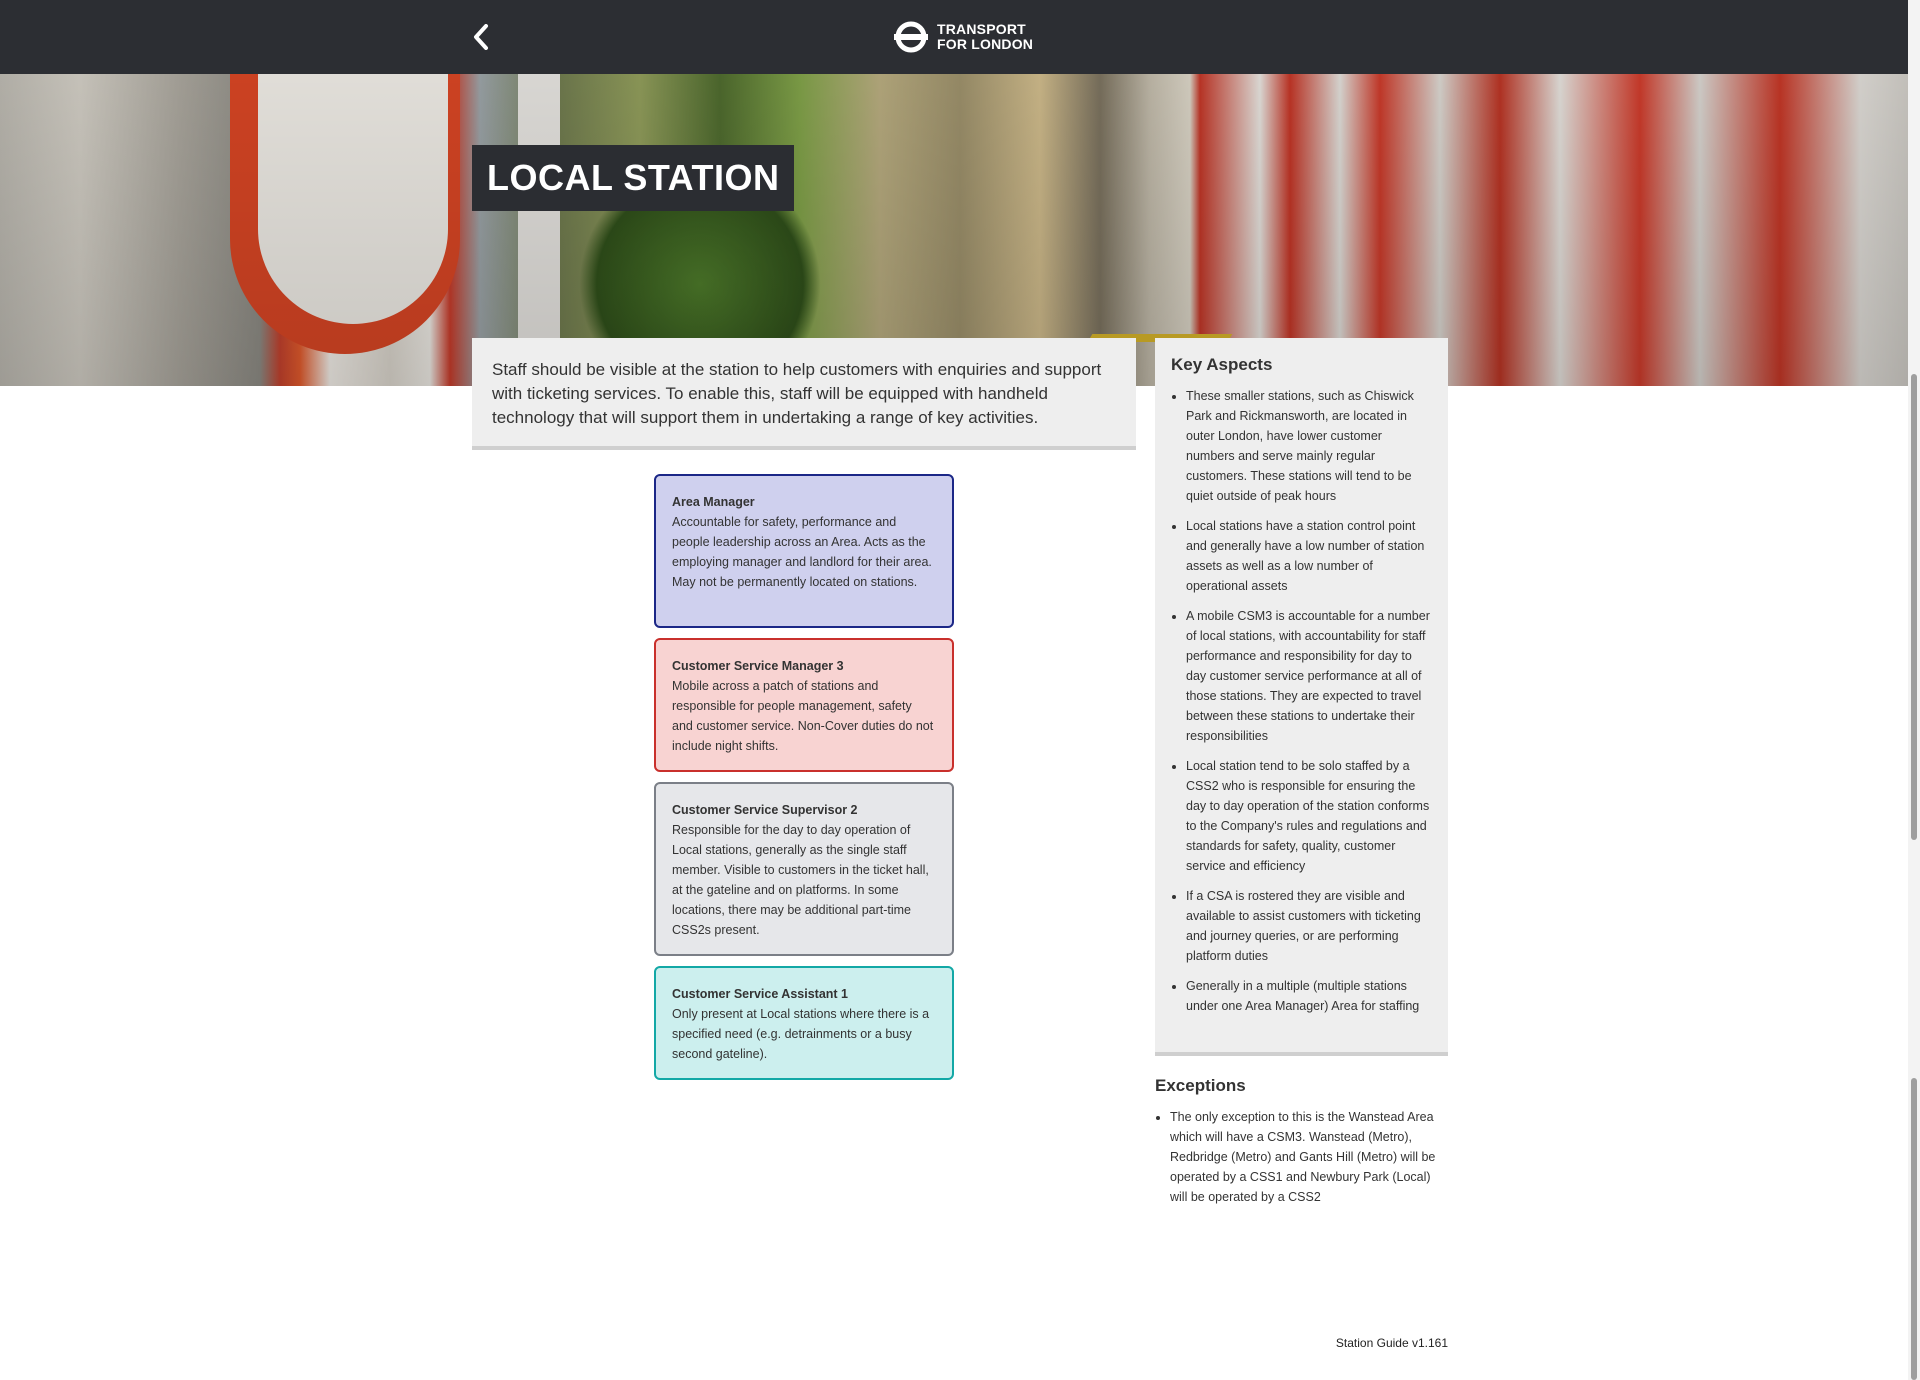  Describe the element at coordinates (713, 502) in the screenshot. I see `role-title: Area Manager` at that location.